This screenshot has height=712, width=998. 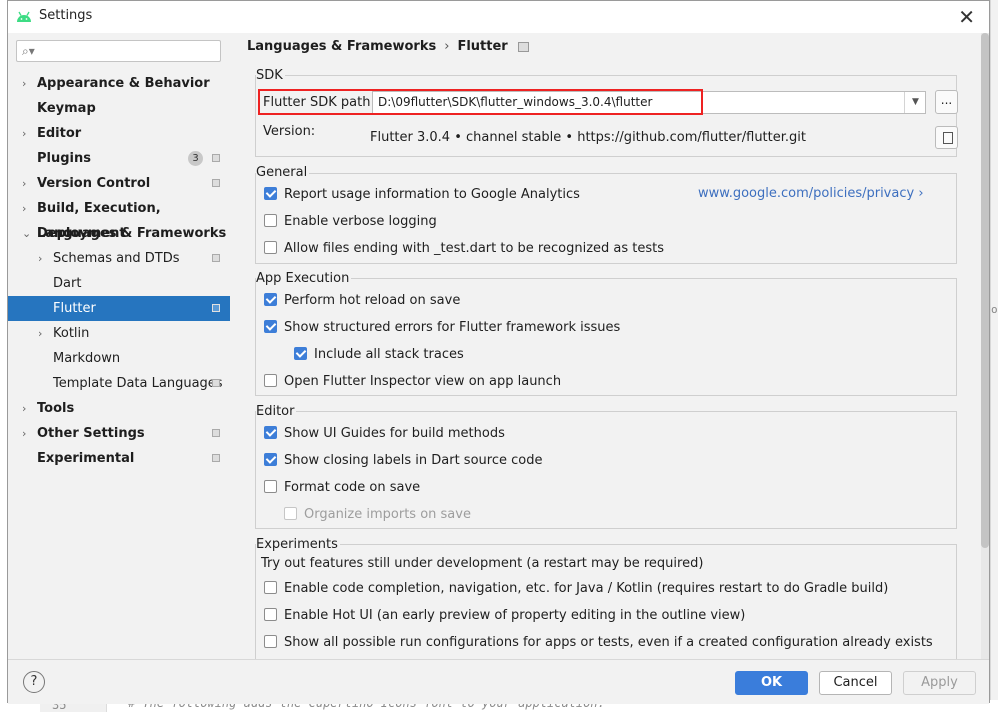 What do you see at coordinates (119, 158) in the screenshot?
I see `sidebar-item-plugins: Plugins 3` at bounding box center [119, 158].